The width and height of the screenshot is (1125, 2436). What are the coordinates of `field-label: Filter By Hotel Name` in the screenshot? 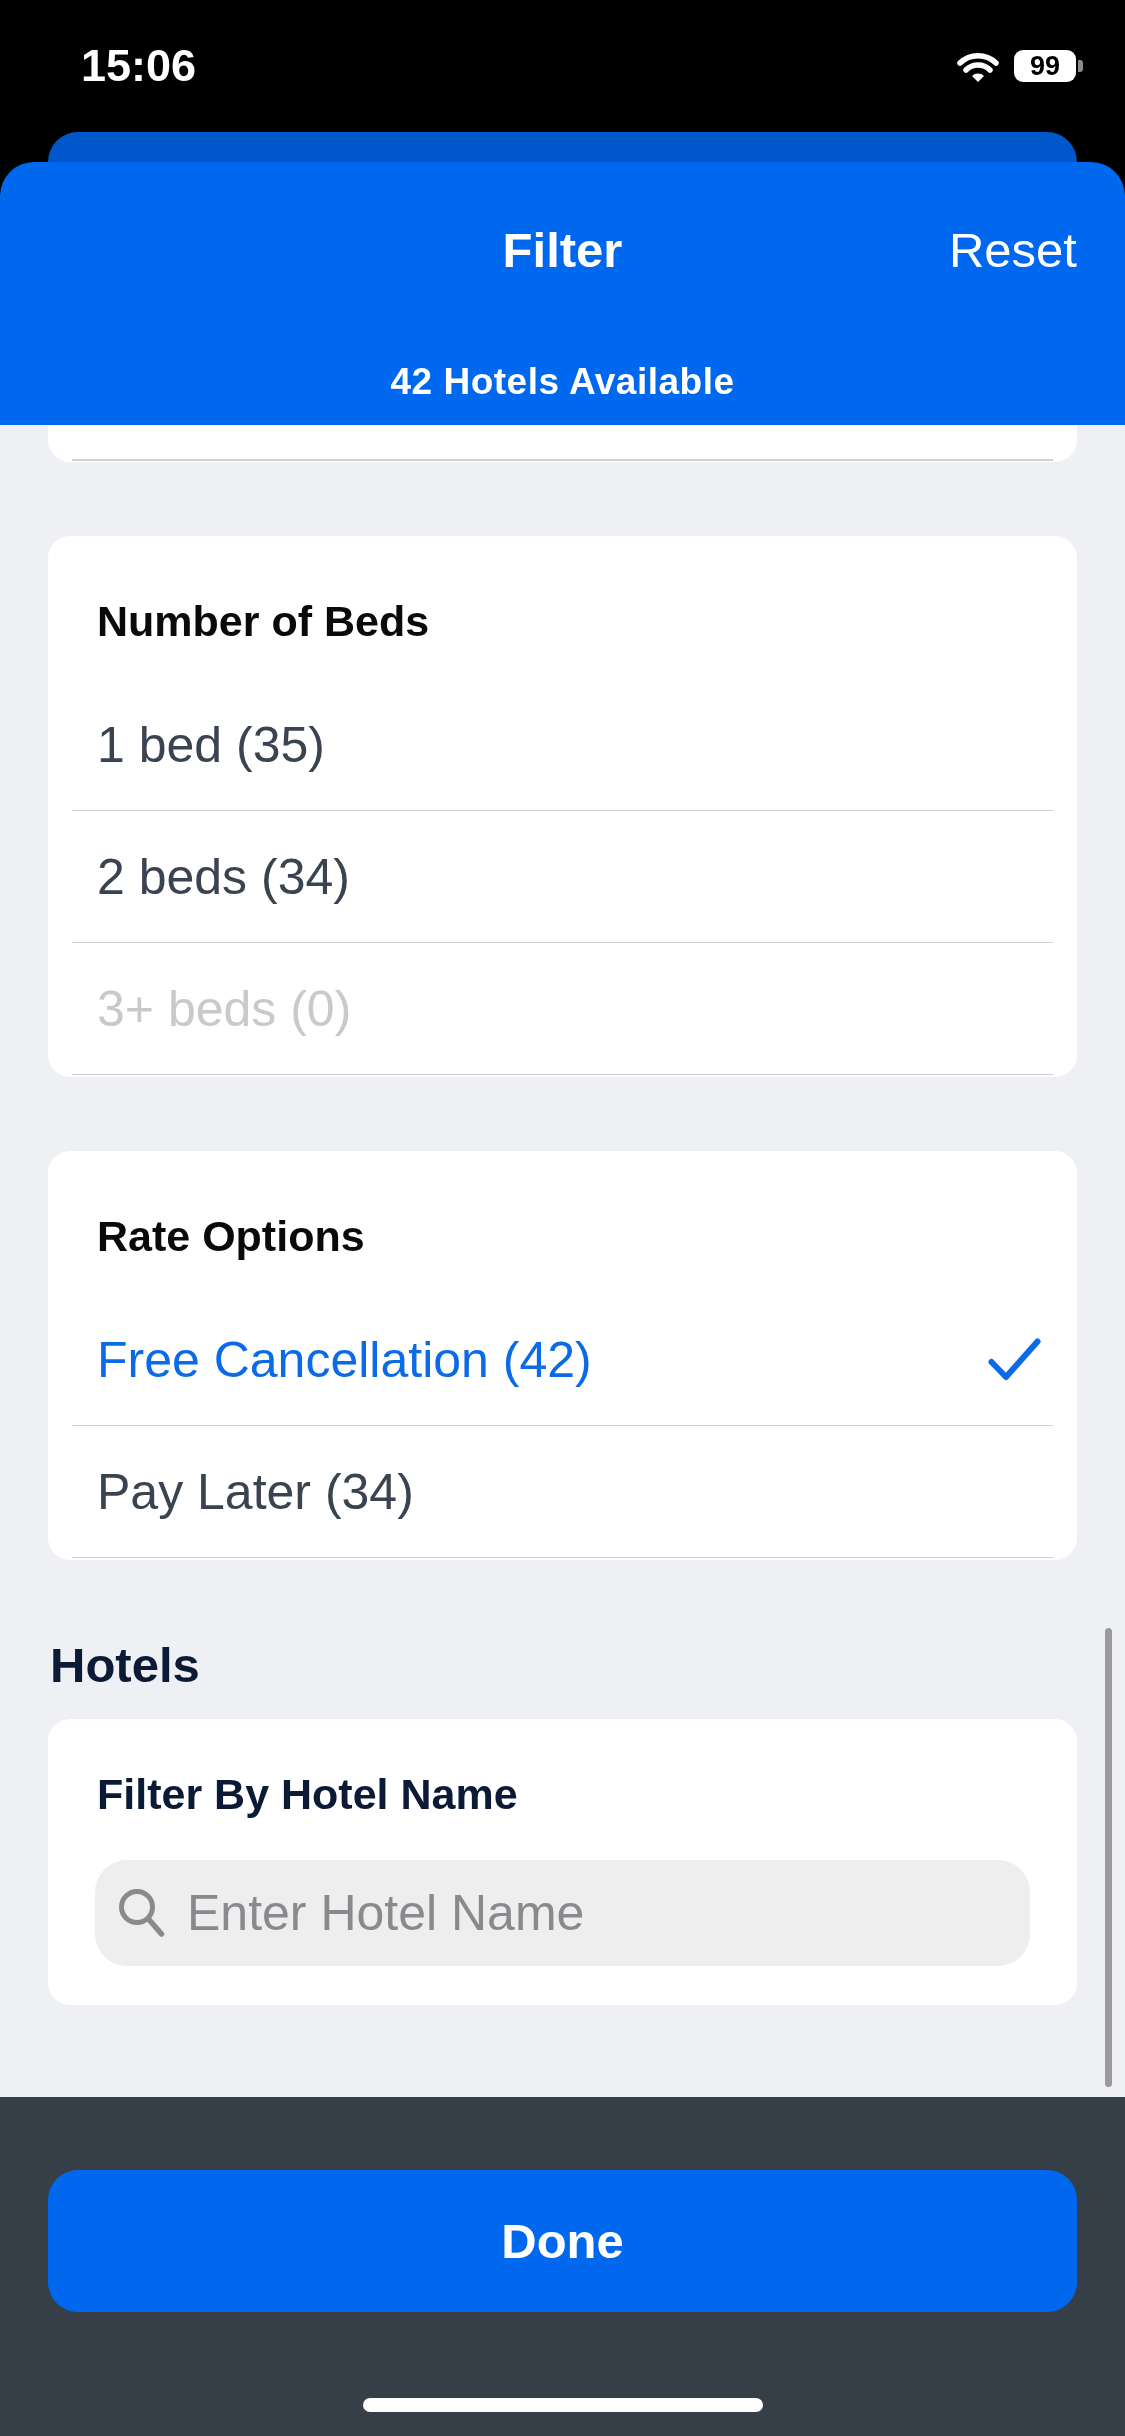 It's located at (307, 1794).